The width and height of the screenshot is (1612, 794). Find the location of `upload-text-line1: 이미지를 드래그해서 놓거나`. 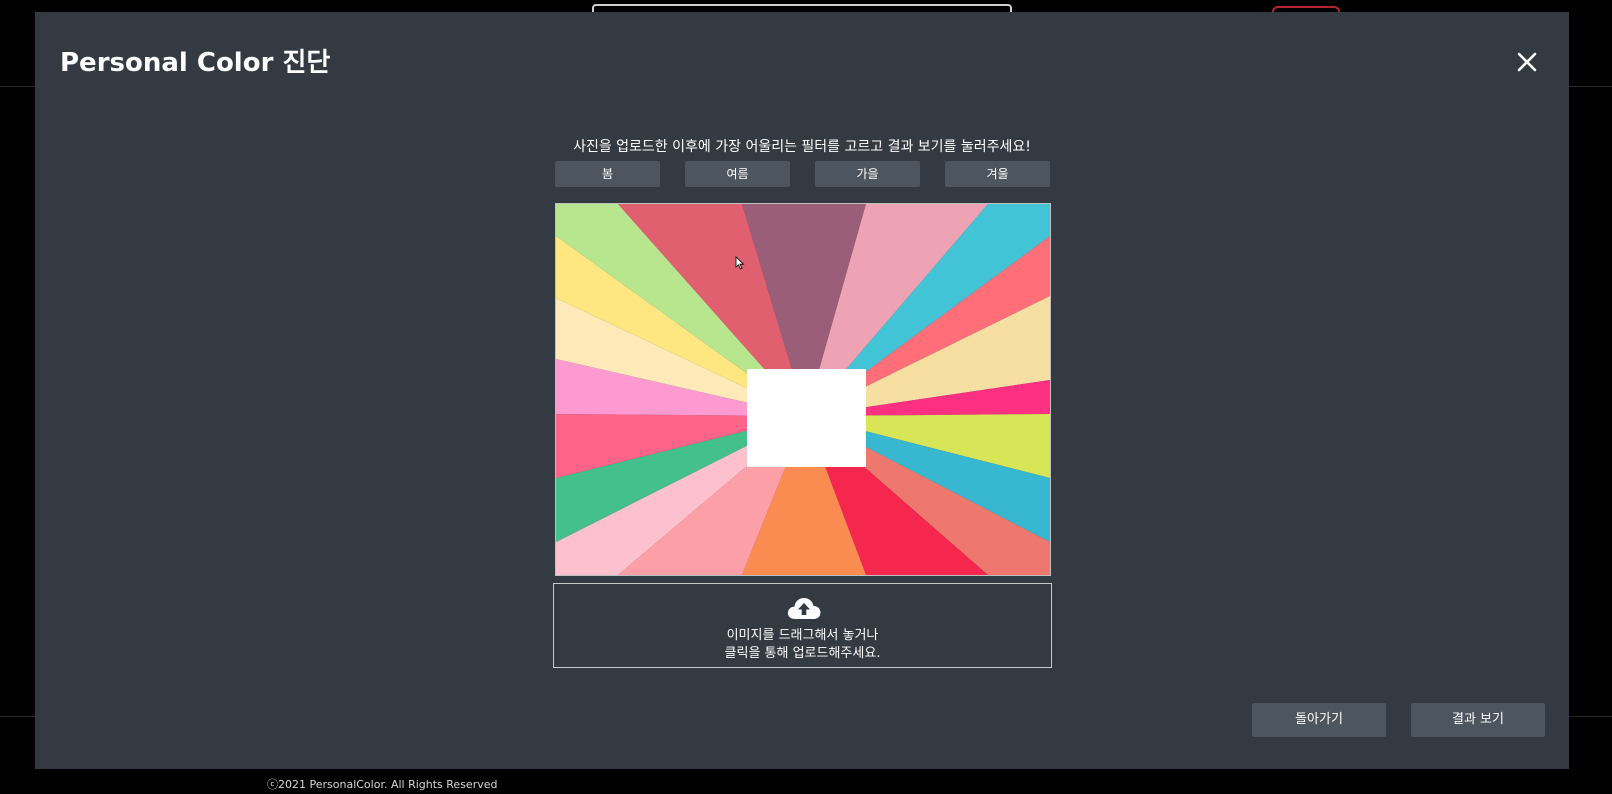

upload-text-line1: 이미지를 드래그해서 놓거나 is located at coordinates (802, 635).